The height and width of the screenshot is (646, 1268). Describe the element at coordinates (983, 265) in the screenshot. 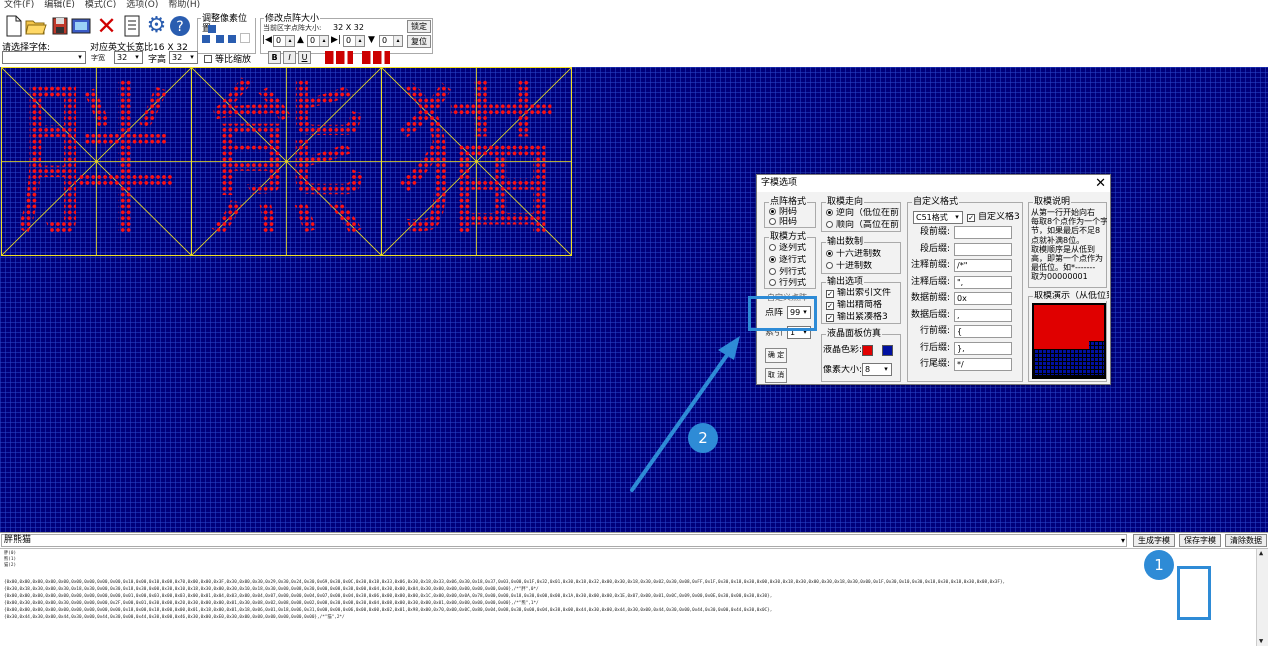

I see `custom-row-field: /*"` at that location.